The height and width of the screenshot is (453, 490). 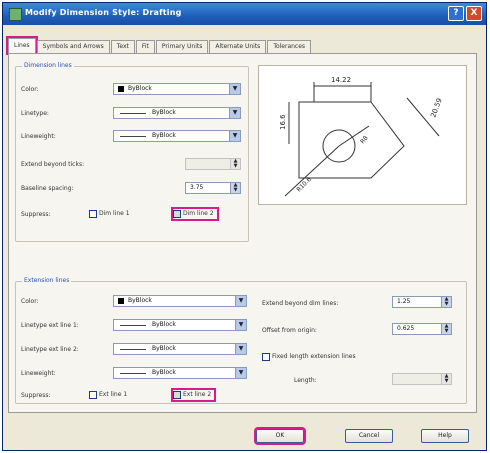 I want to click on title-bar: Modify Dimension Style: Drafting ? X, so click(x=244, y=14).